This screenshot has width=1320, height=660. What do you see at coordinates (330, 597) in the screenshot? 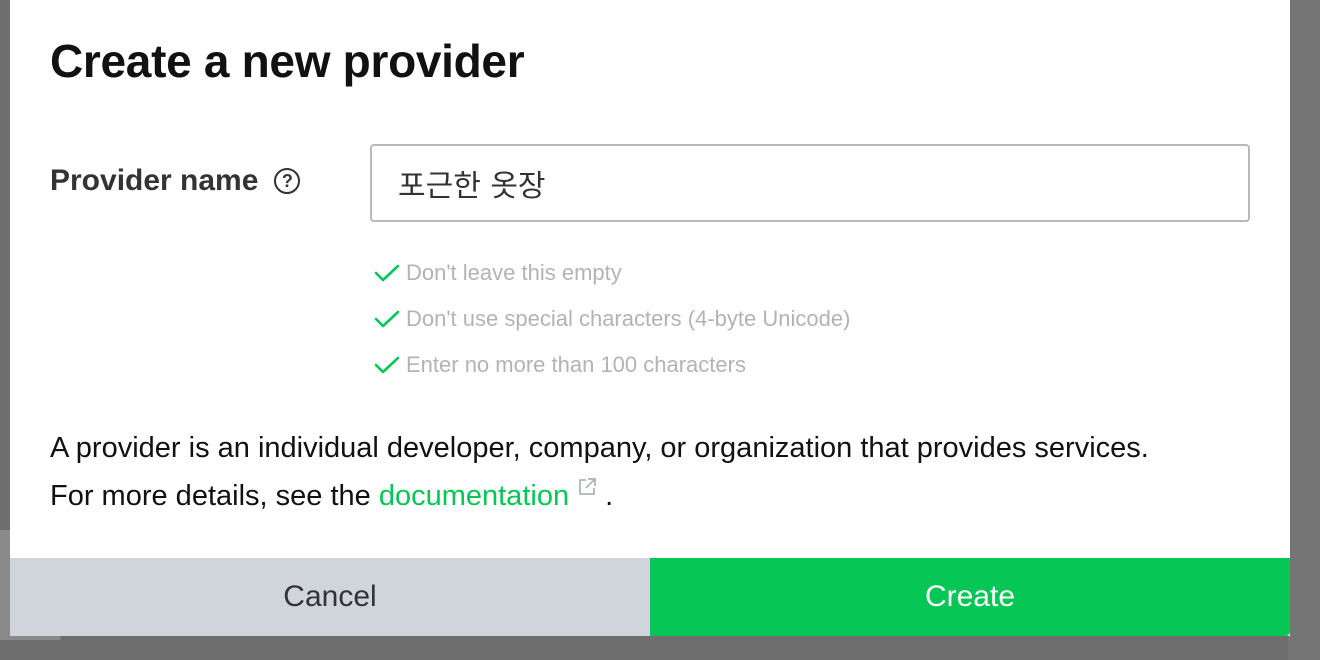
I see `cancel-button: Cancel` at bounding box center [330, 597].